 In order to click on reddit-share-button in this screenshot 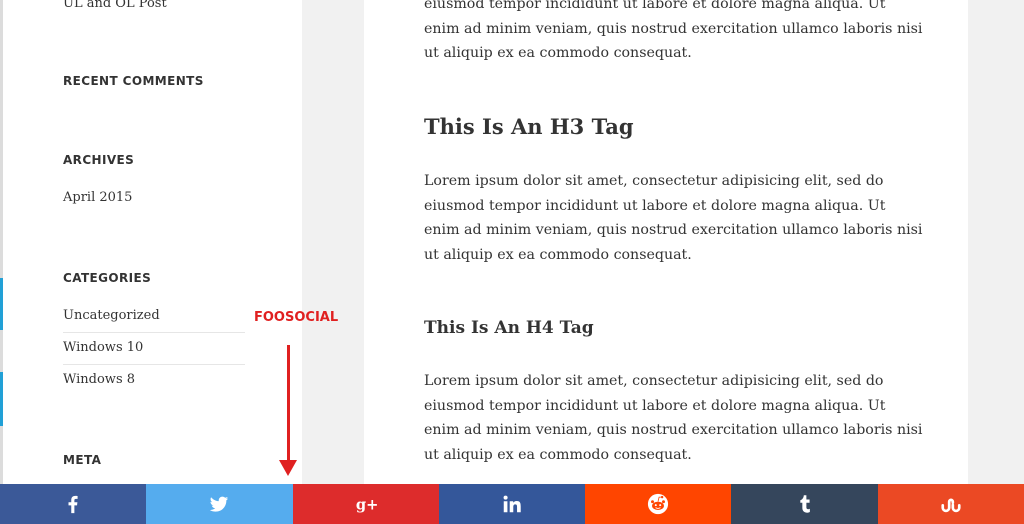, I will do `click(658, 504)`.